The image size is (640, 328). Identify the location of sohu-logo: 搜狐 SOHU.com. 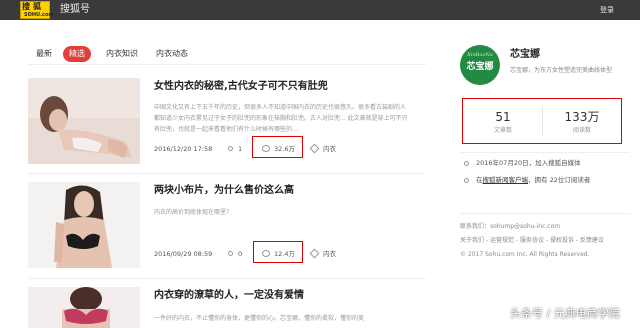
(37, 10).